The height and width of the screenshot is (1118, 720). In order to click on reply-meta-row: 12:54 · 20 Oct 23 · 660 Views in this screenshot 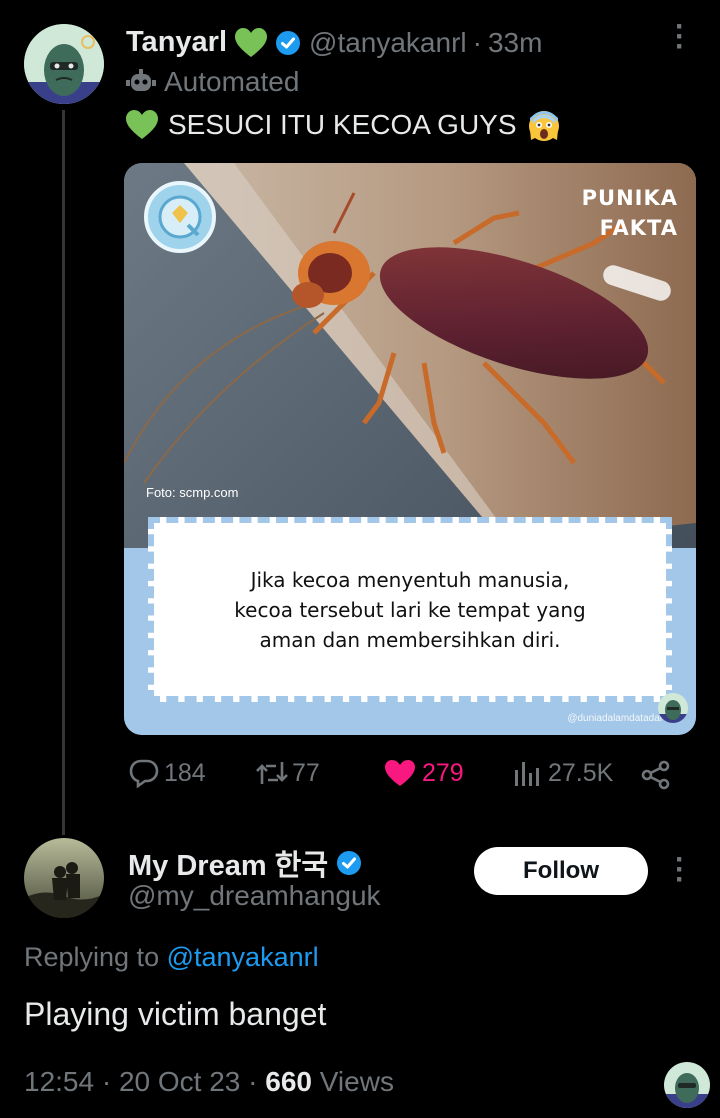, I will do `click(209, 1082)`.